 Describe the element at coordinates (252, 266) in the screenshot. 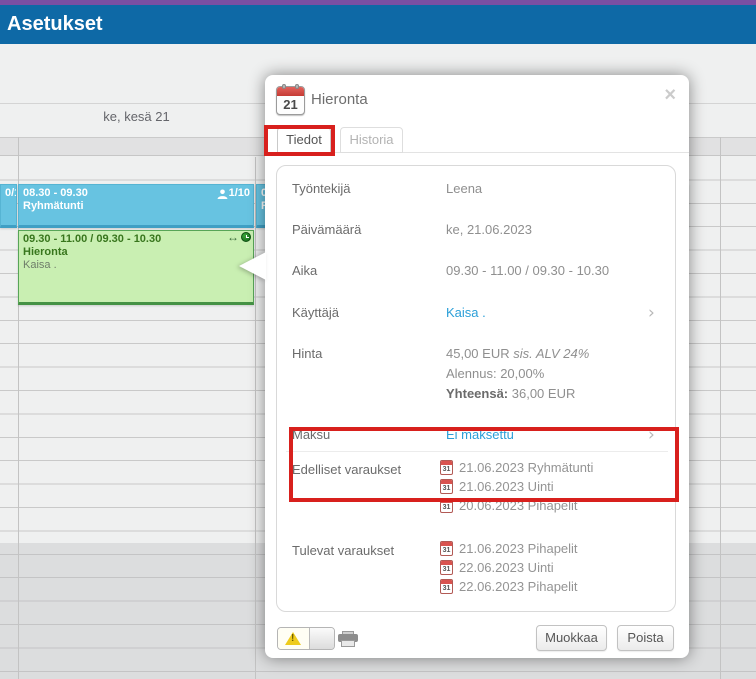

I see `modal-callout-arrow` at that location.